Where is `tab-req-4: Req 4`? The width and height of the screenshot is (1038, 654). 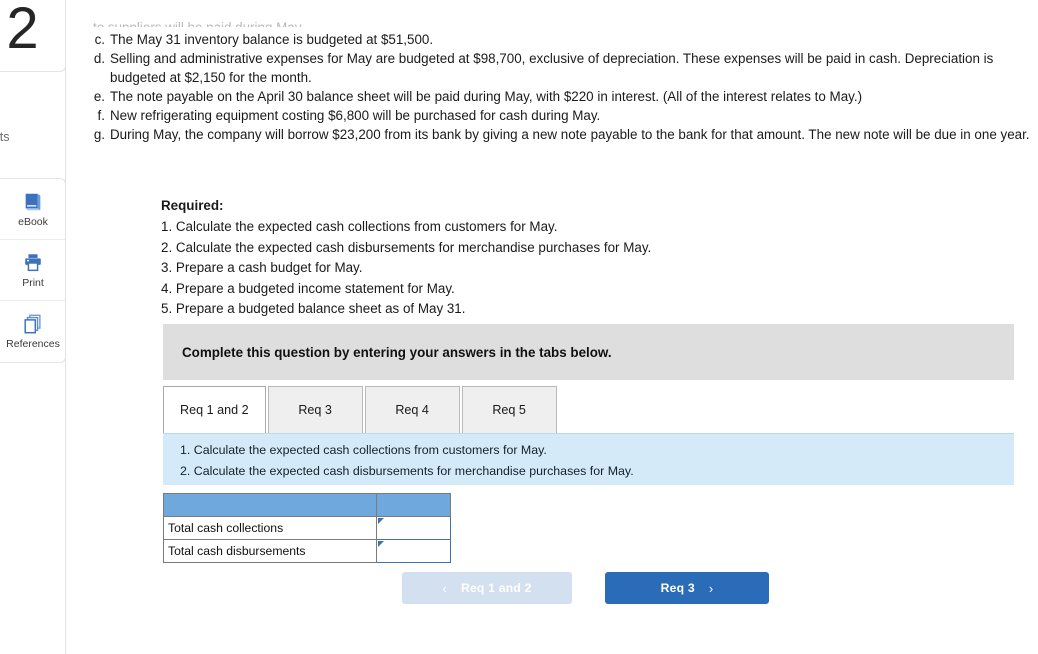 tab-req-4: Req 4 is located at coordinates (412, 409).